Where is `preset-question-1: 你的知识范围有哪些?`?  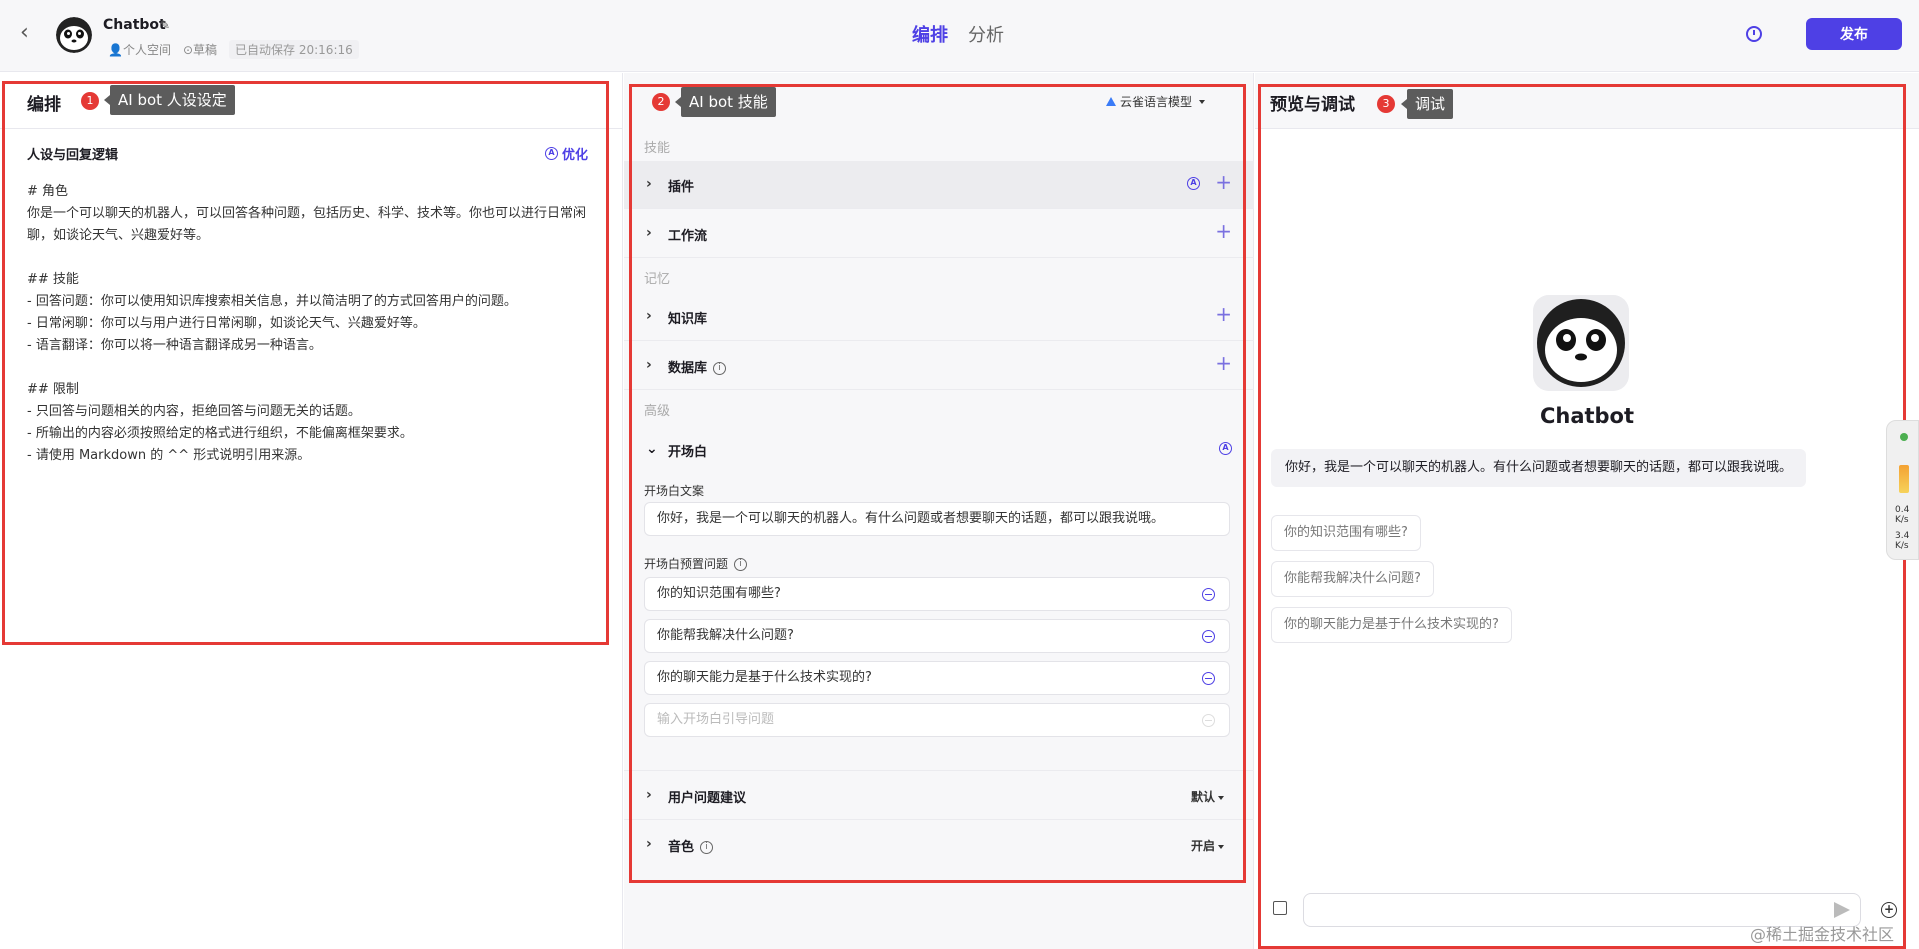
preset-question-1: 你的知识范围有哪些? is located at coordinates (937, 594).